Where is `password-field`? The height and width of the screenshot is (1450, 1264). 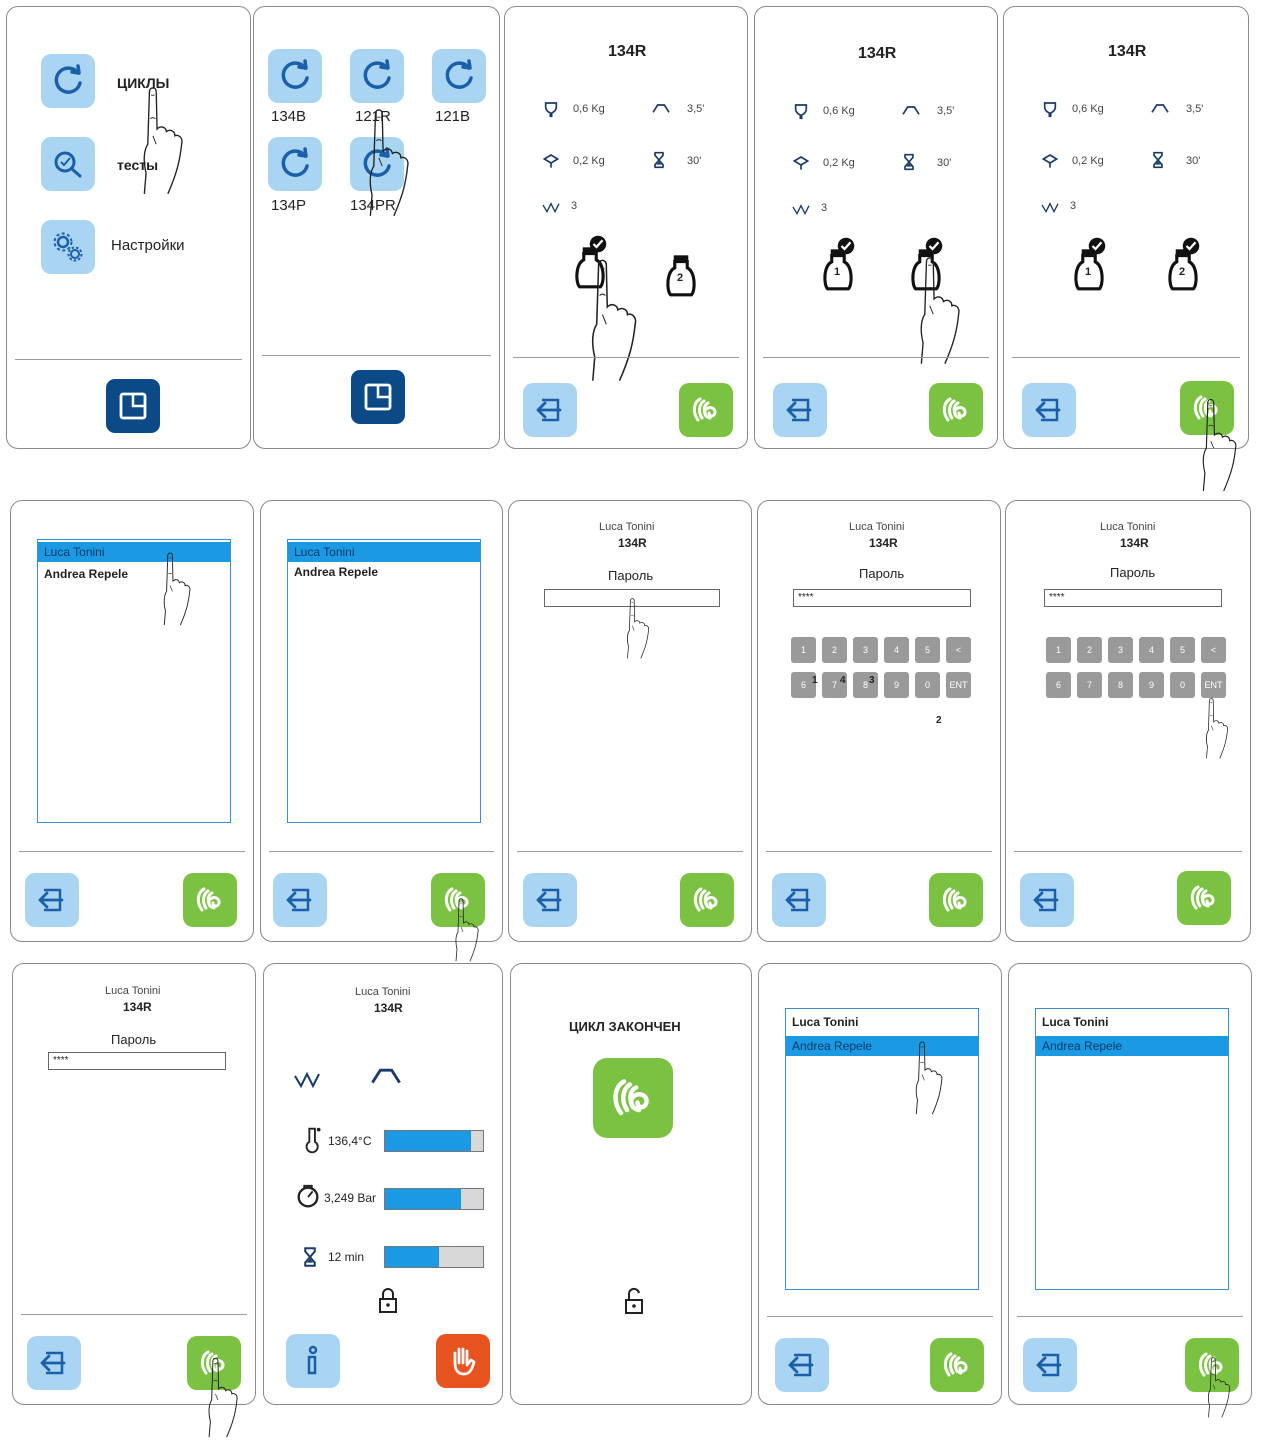
password-field is located at coordinates (632, 598).